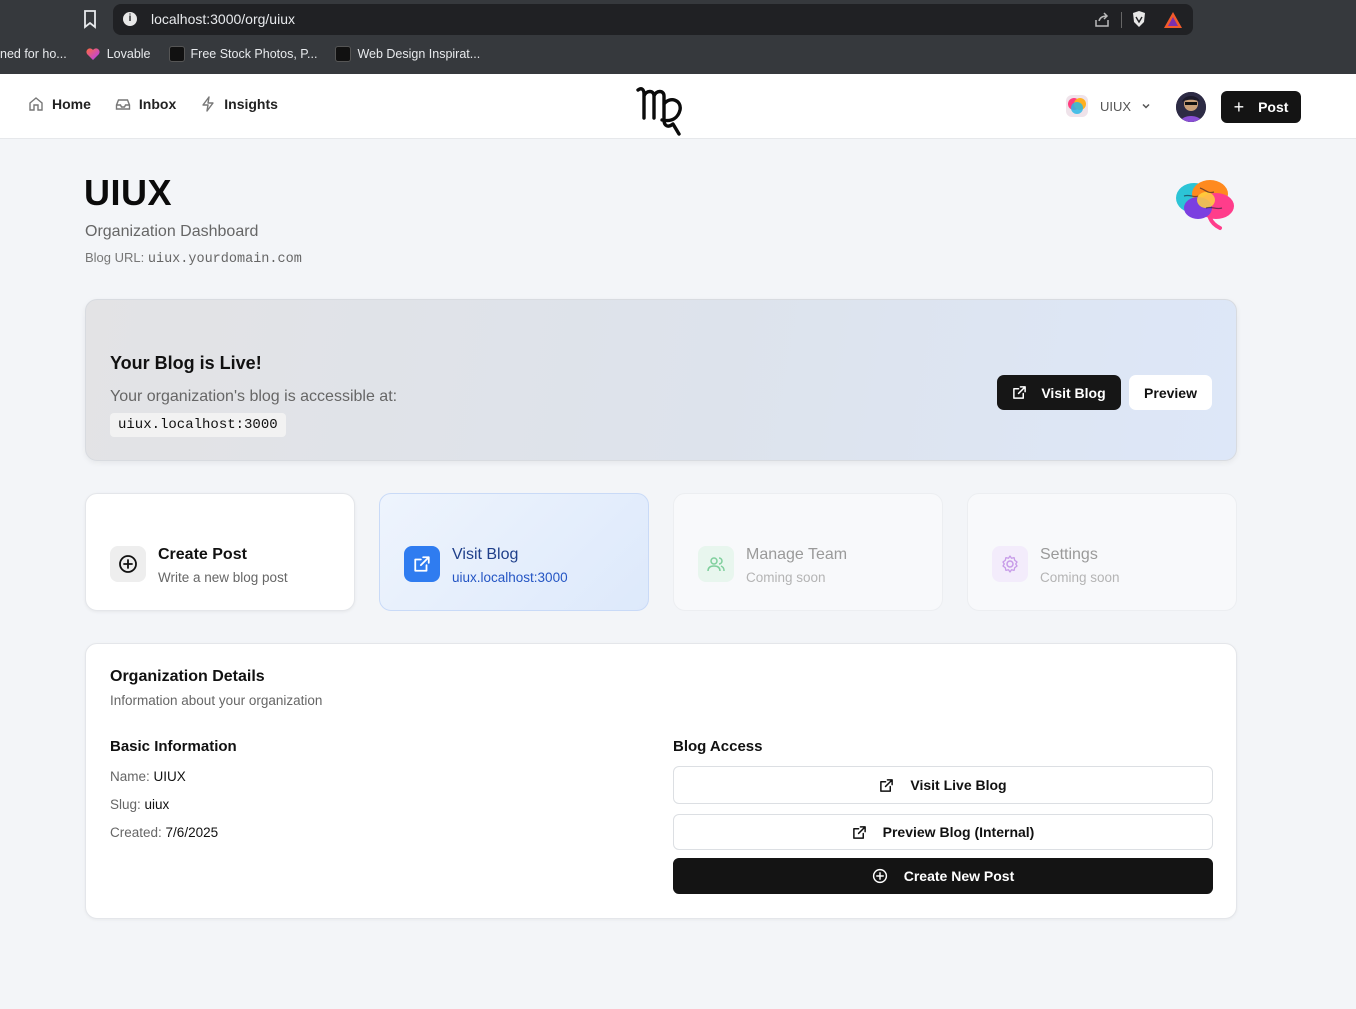  What do you see at coordinates (202, 554) in the screenshot?
I see `card-title: Create Post` at bounding box center [202, 554].